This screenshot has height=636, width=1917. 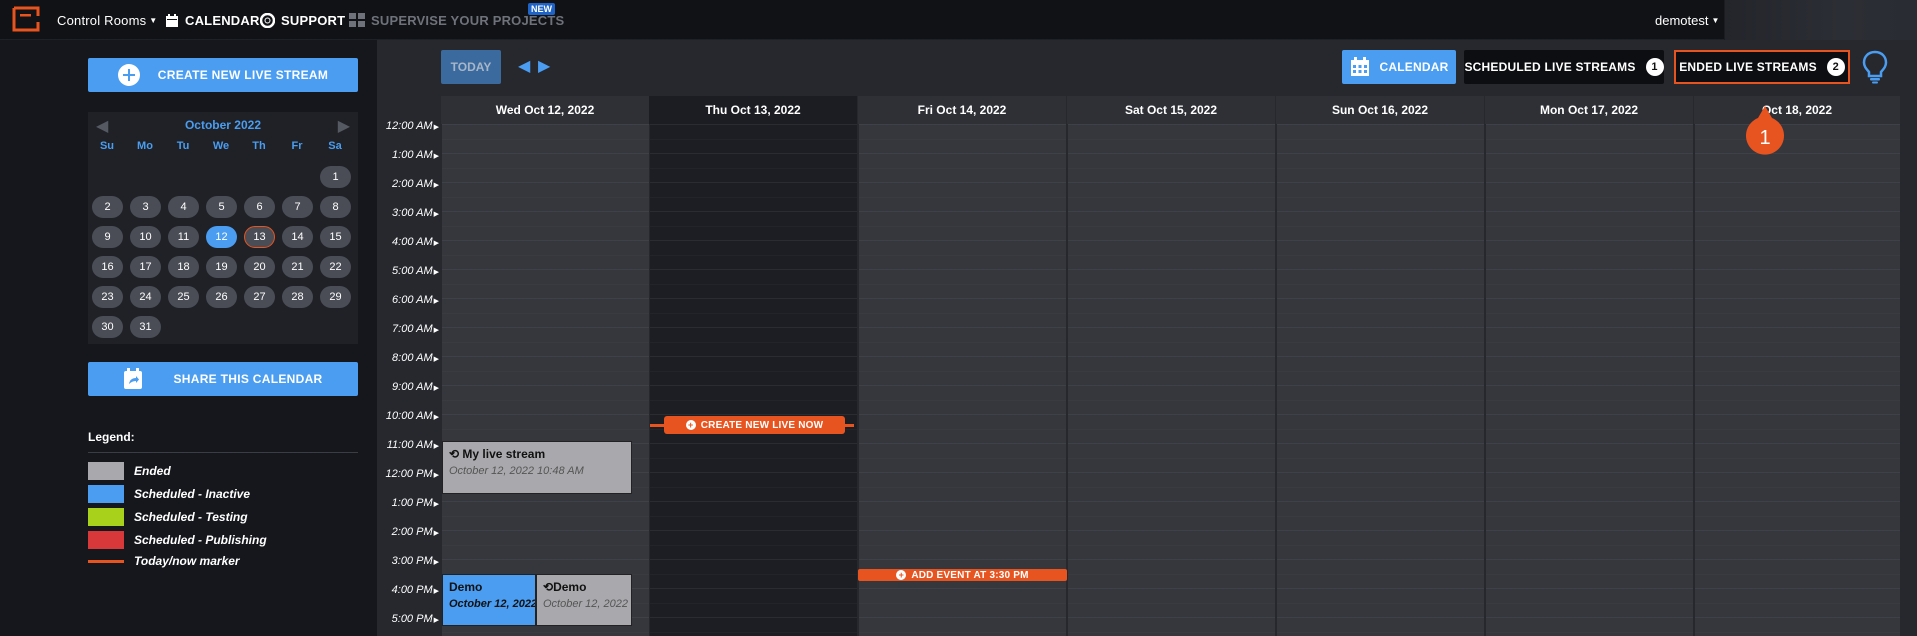 What do you see at coordinates (107, 20) in the screenshot?
I see `control-rooms-menu: Control Rooms ▼` at bounding box center [107, 20].